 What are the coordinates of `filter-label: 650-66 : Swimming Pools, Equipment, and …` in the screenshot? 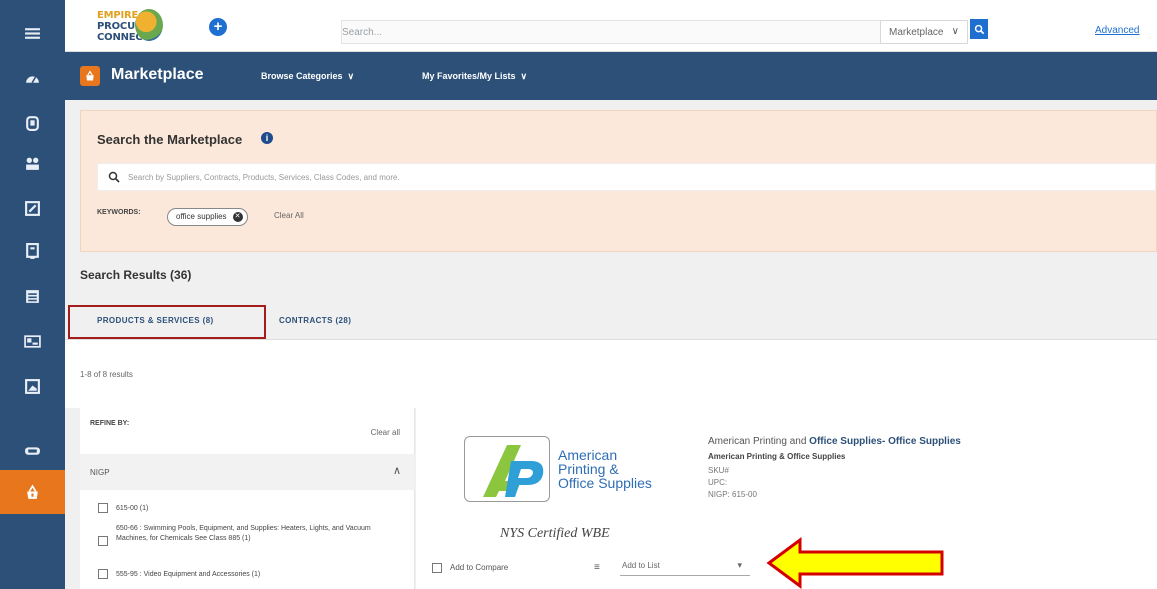 It's located at (243, 533).